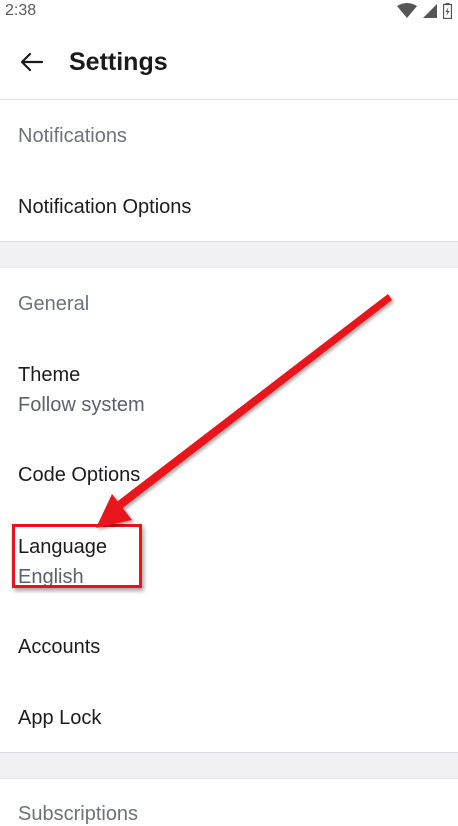 The width and height of the screenshot is (458, 826). Describe the element at coordinates (229, 475) in the screenshot. I see `settings-item-code-options: Code Options` at that location.